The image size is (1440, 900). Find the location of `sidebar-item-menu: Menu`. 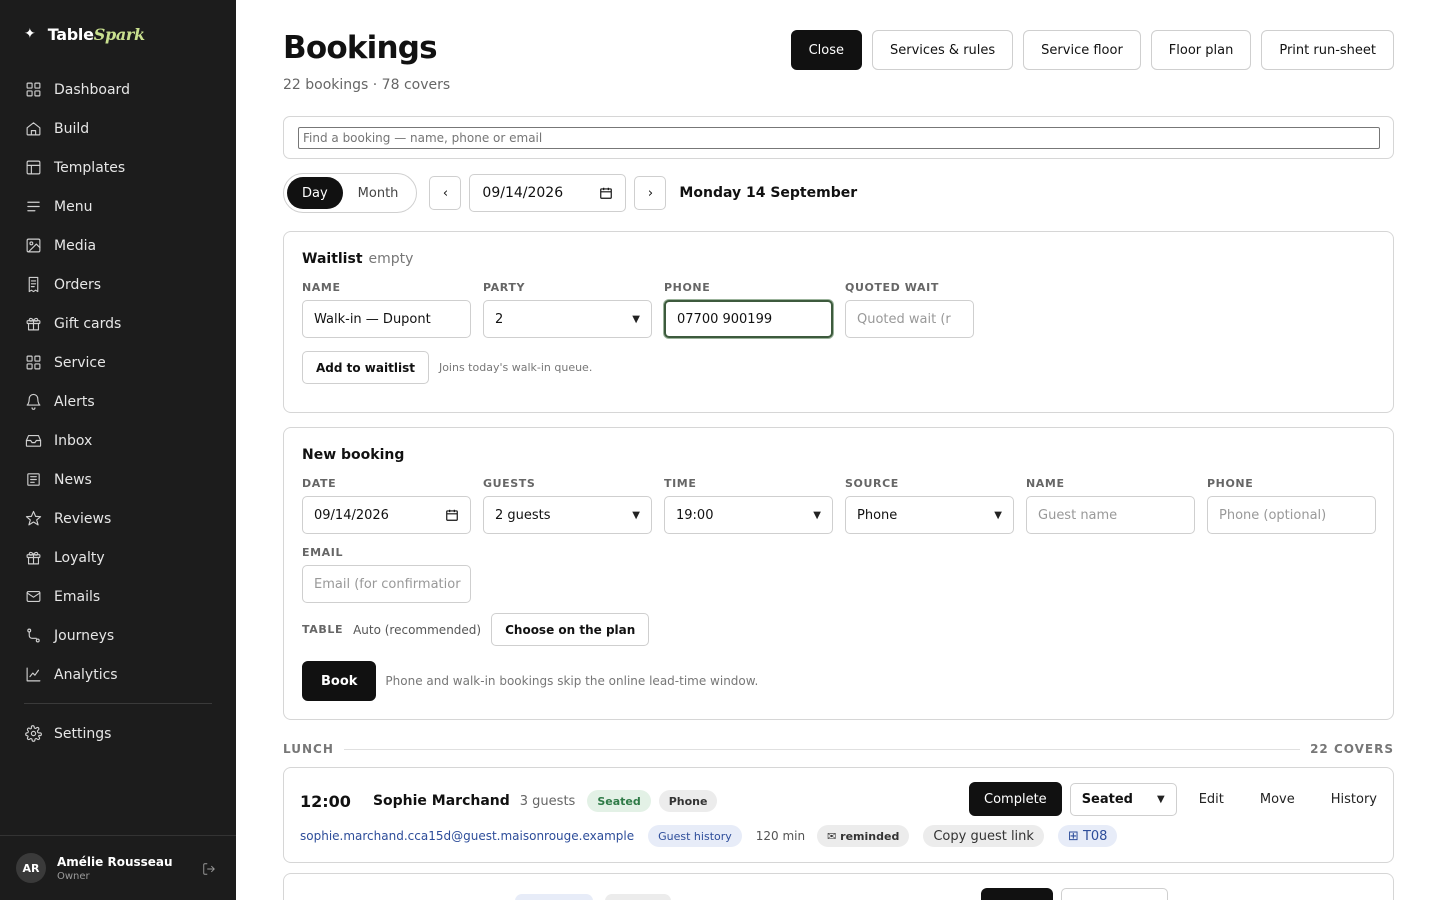

sidebar-item-menu: Menu is located at coordinates (118, 206).